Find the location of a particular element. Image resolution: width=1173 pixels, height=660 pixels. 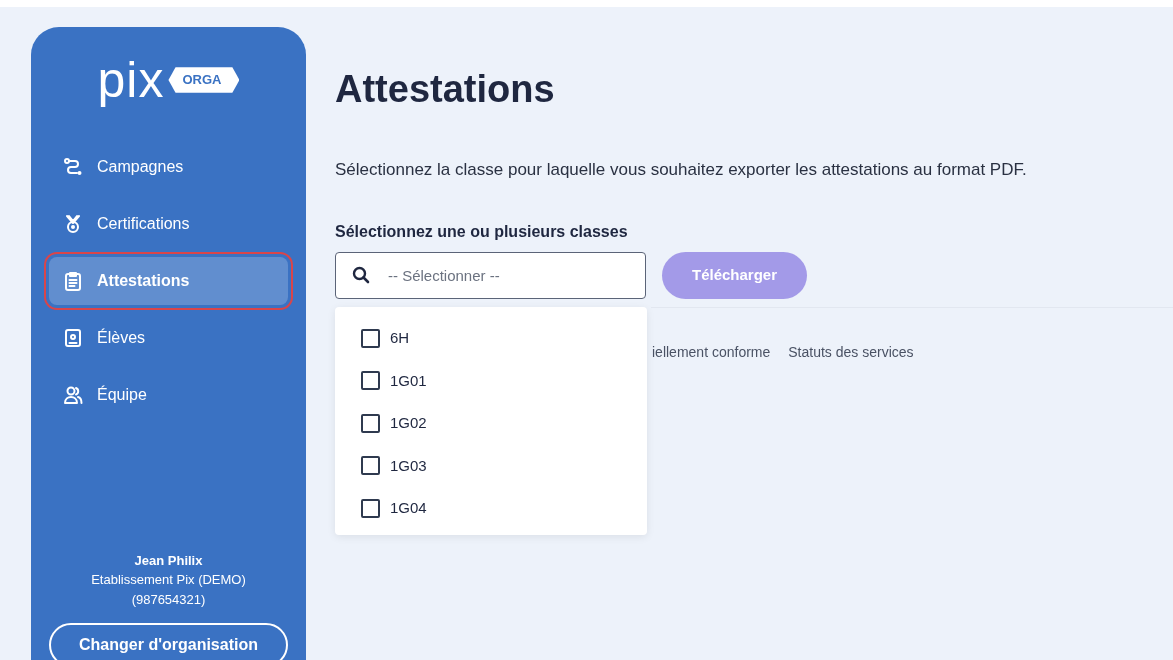

student-card-icon is located at coordinates (73, 338).